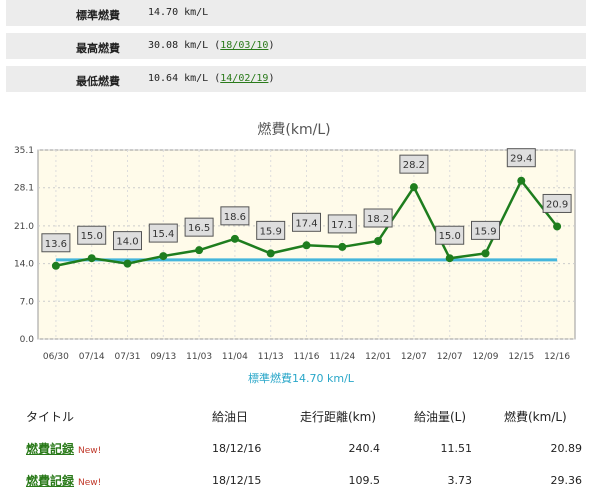 Image resolution: width=603 pixels, height=499 pixels. I want to click on data-label: 20.9, so click(557, 204).